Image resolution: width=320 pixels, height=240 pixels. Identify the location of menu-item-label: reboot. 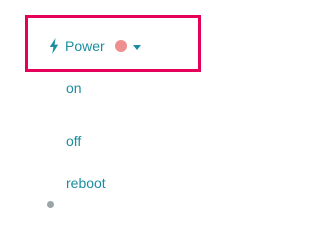
(86, 183).